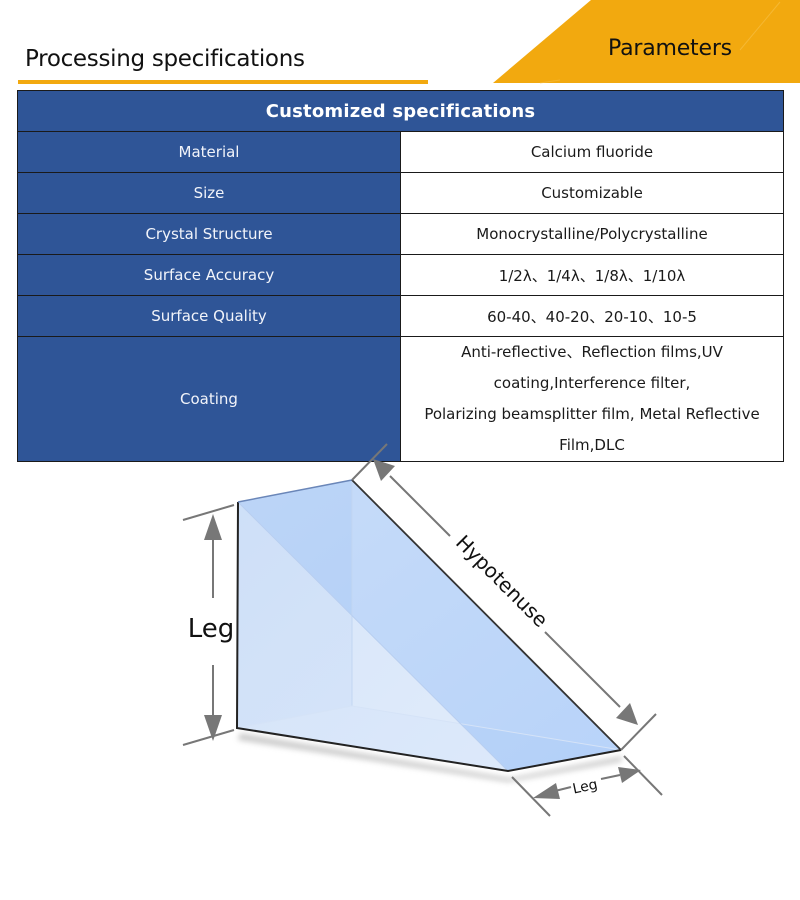  What do you see at coordinates (592, 193) in the screenshot?
I see `row-value-size: Customizable` at bounding box center [592, 193].